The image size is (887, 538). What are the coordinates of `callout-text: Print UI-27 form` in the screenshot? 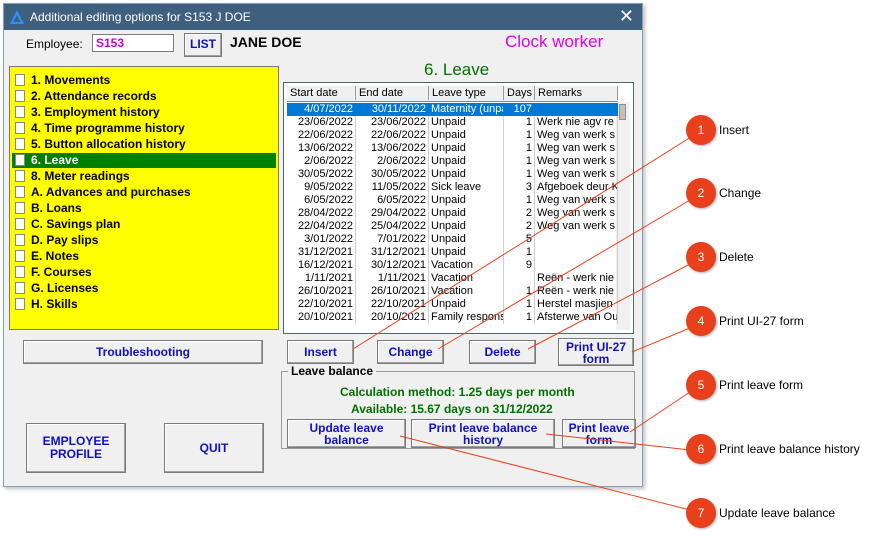 It's located at (761, 321).